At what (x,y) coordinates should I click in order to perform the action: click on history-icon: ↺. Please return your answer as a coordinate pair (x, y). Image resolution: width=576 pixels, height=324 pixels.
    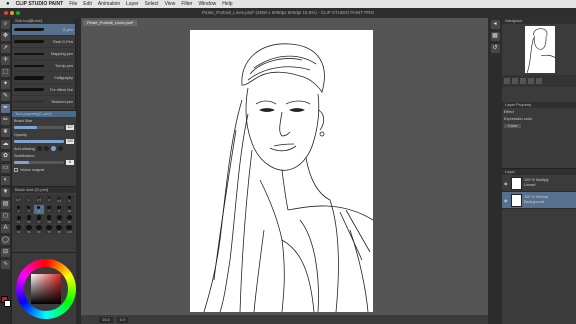
    Looking at the image, I should click on (495, 48).